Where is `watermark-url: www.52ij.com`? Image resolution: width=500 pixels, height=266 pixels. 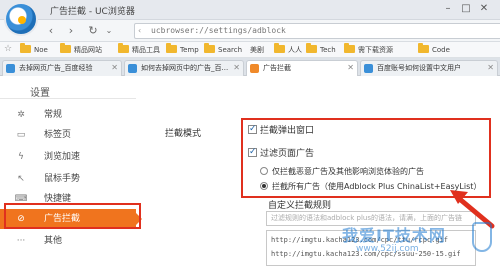
watermark-url: www.52ij.com is located at coordinates (387, 249).